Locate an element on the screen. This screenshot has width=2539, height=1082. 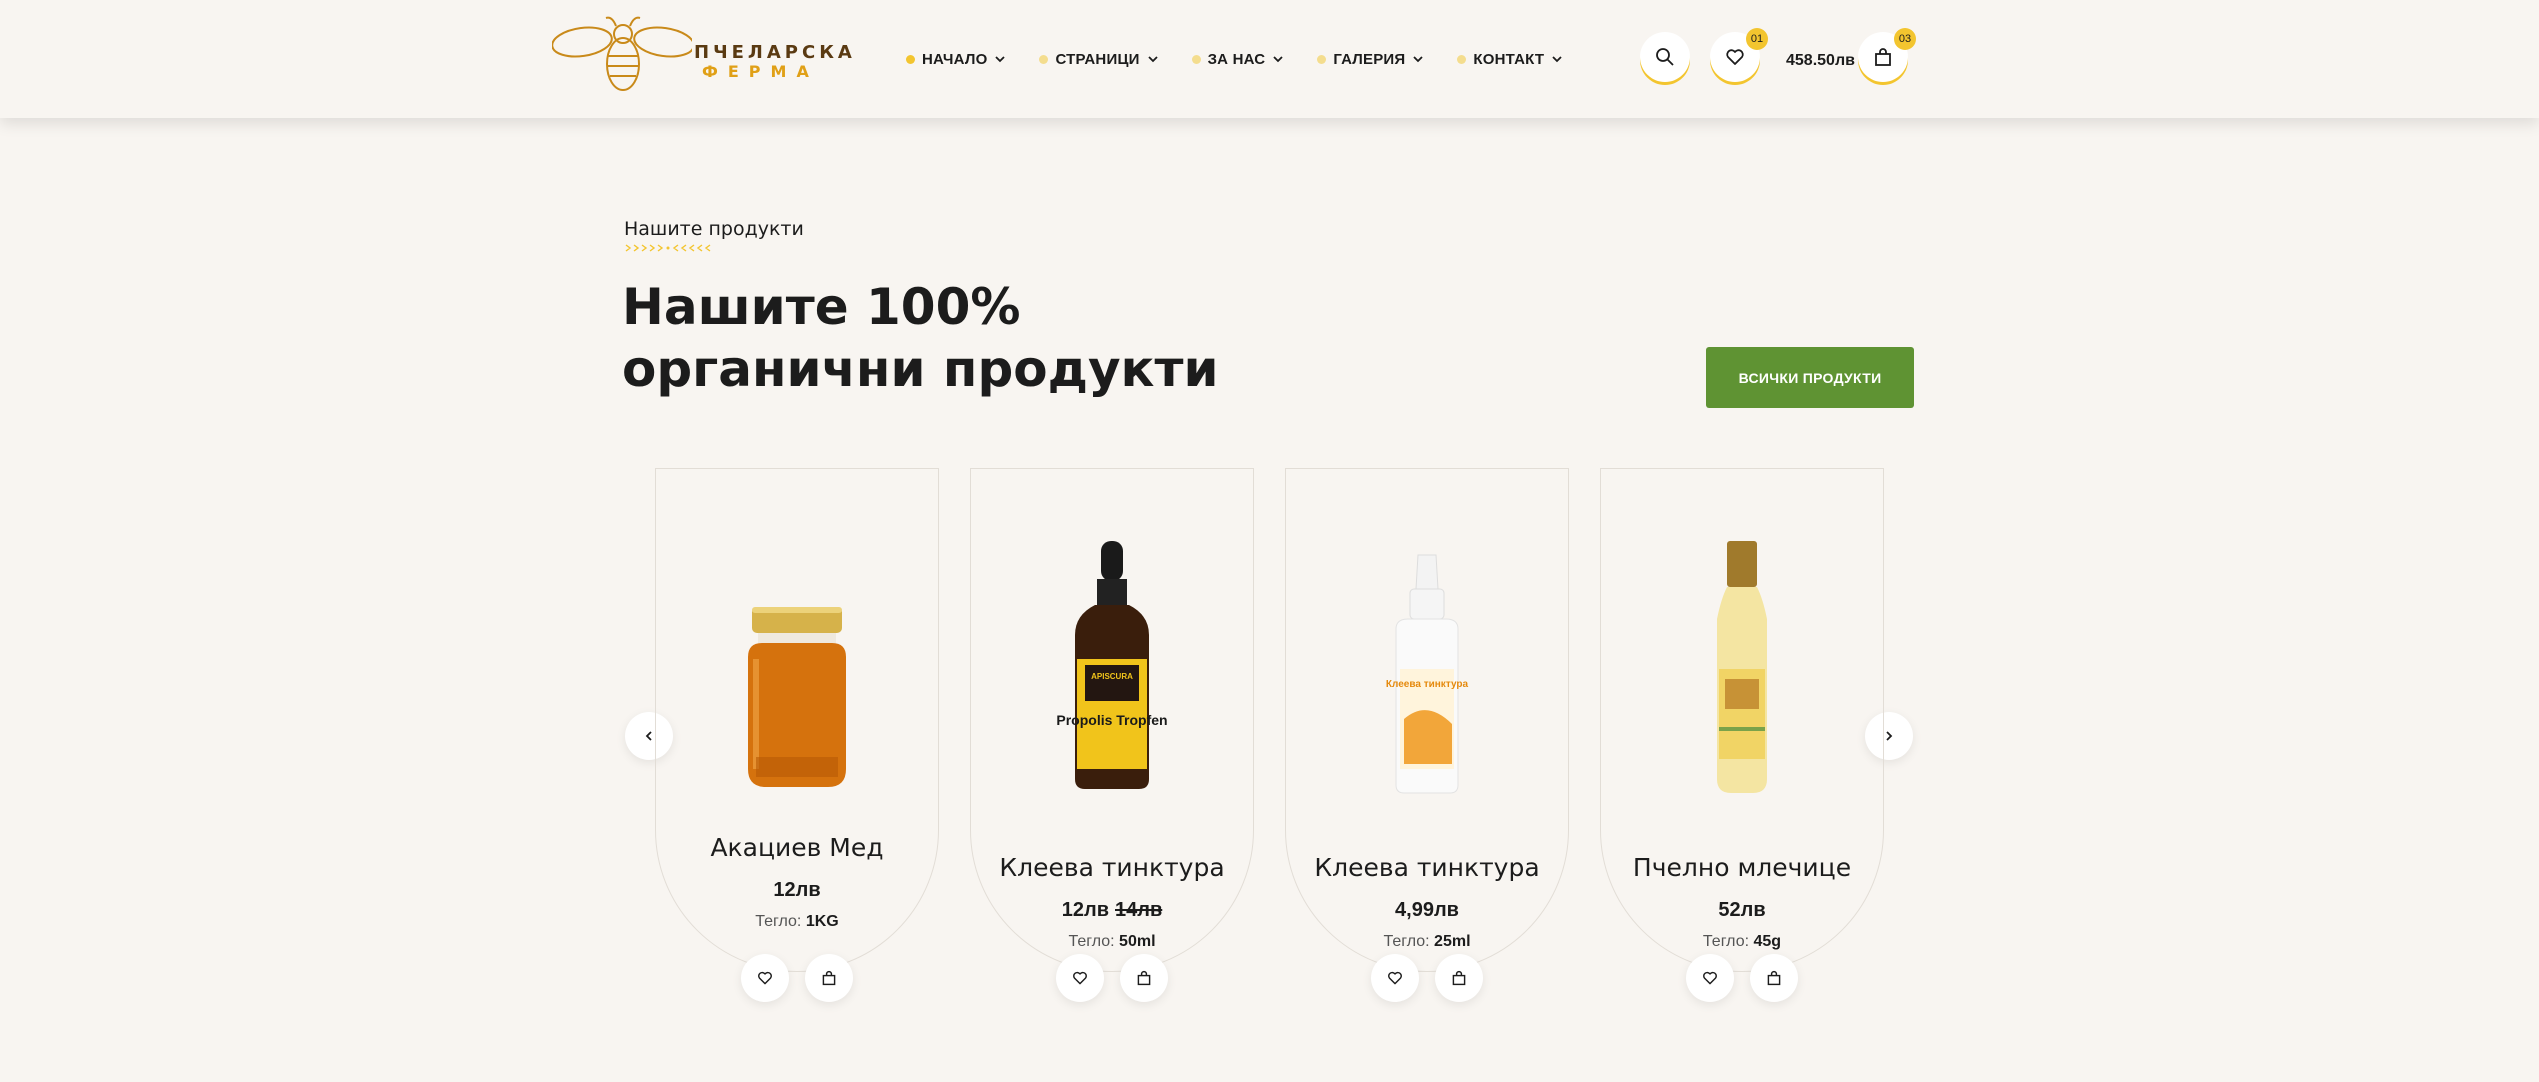
product-price: 4,99лв is located at coordinates (1427, 910).